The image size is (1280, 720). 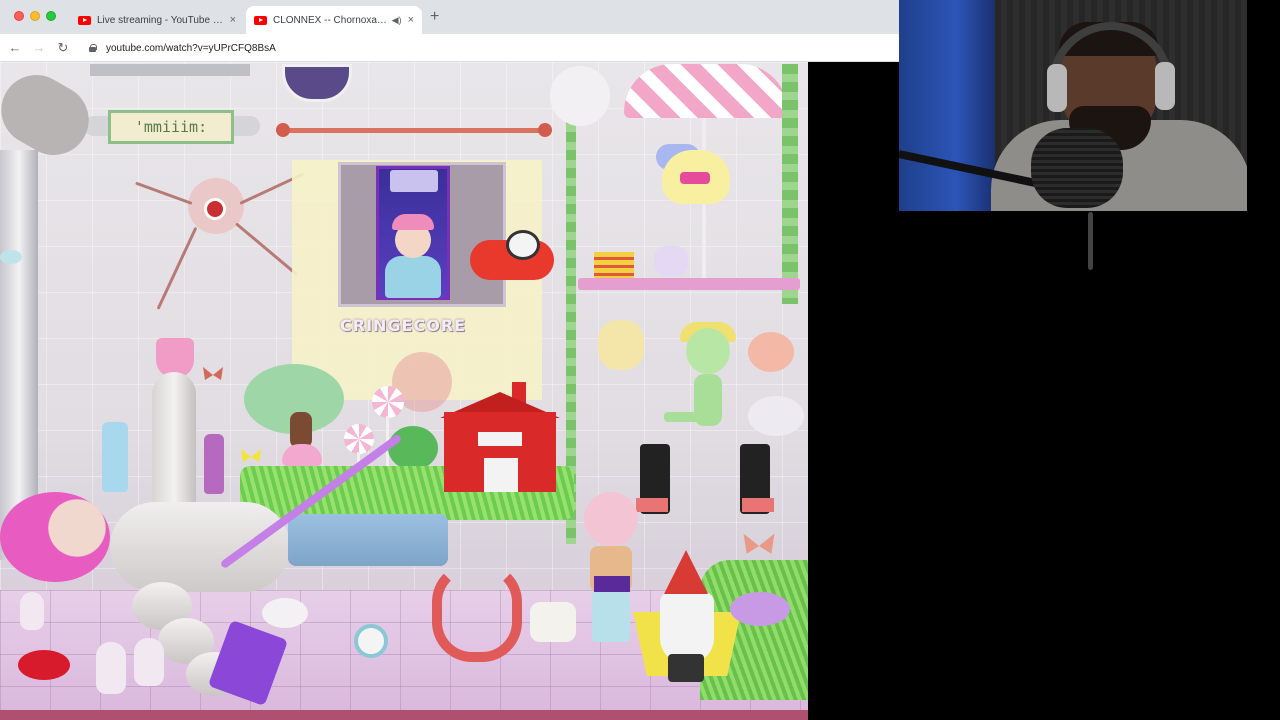 I want to click on barn-door, so click(x=501, y=475).